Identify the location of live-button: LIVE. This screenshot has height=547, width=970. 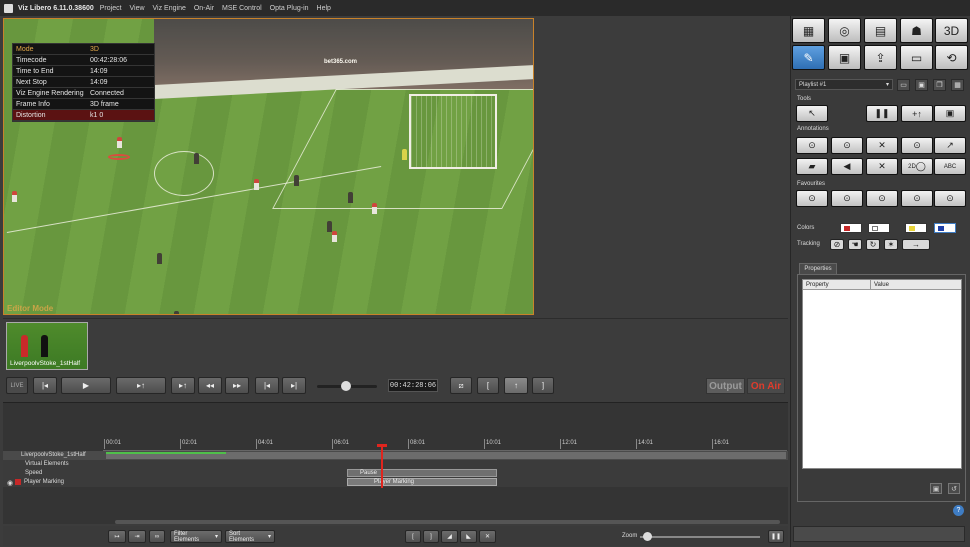
(17, 385).